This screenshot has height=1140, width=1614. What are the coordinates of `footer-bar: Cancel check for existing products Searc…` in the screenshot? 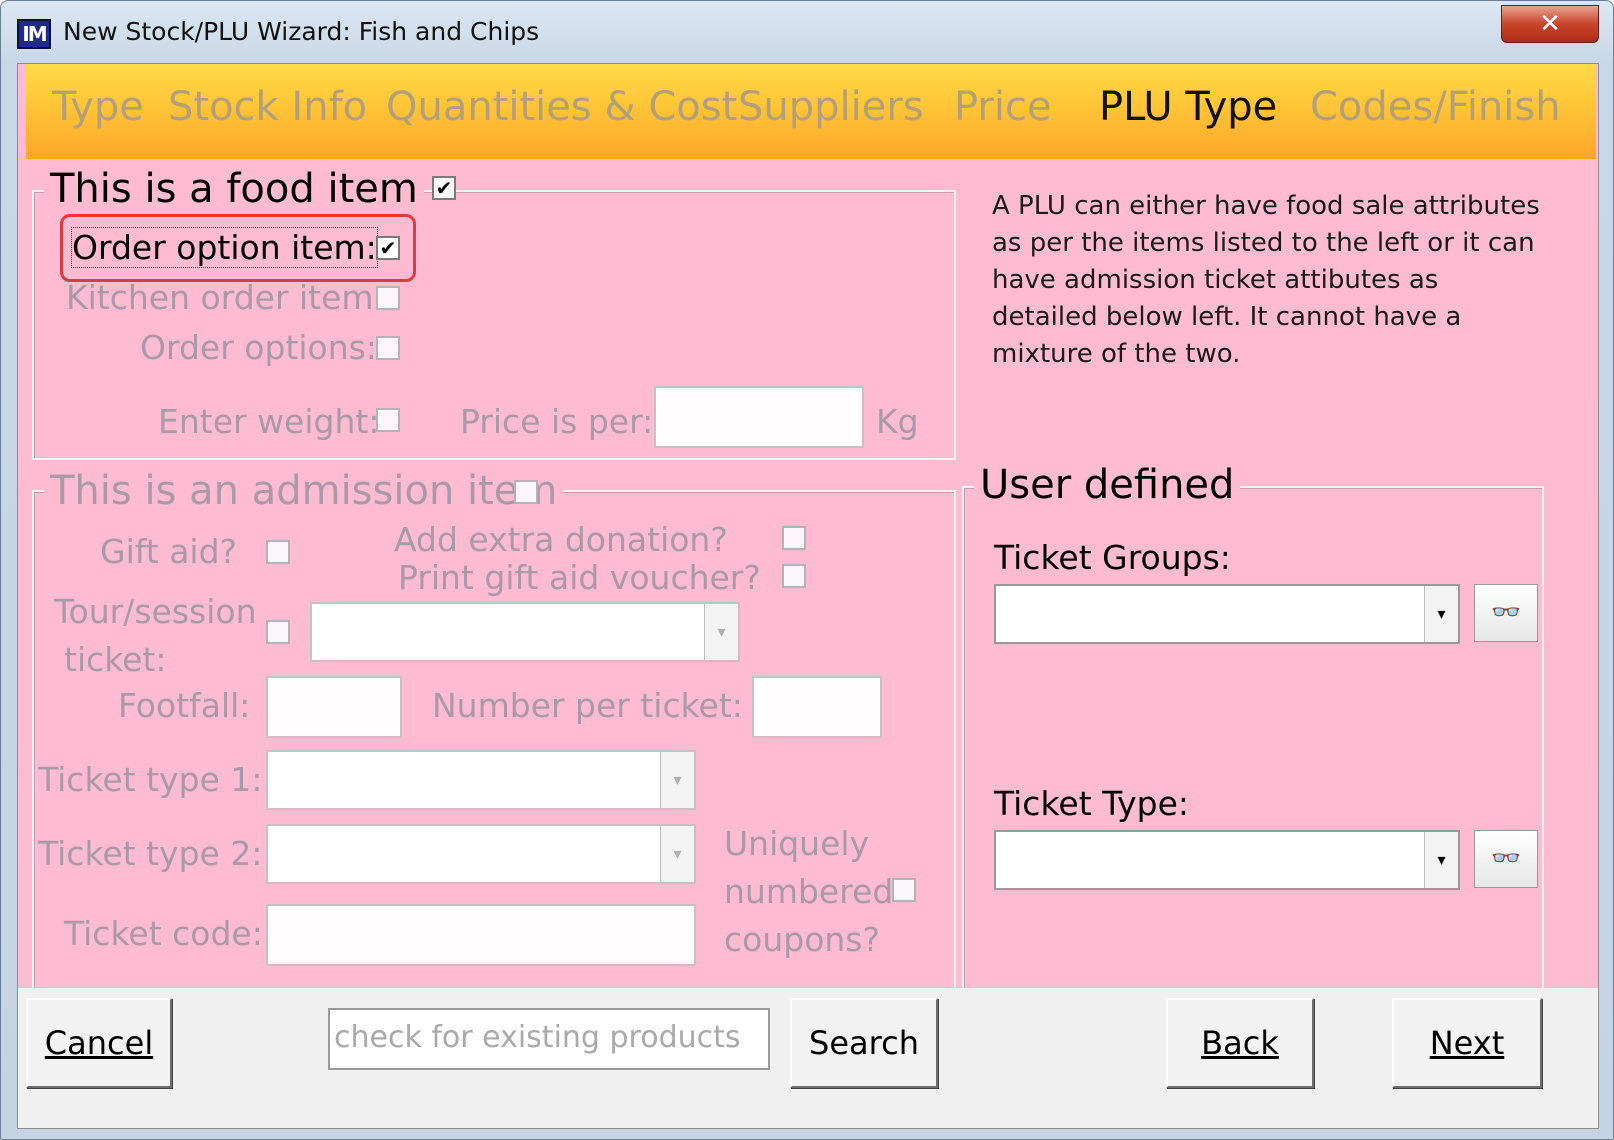 It's located at (808, 1058).